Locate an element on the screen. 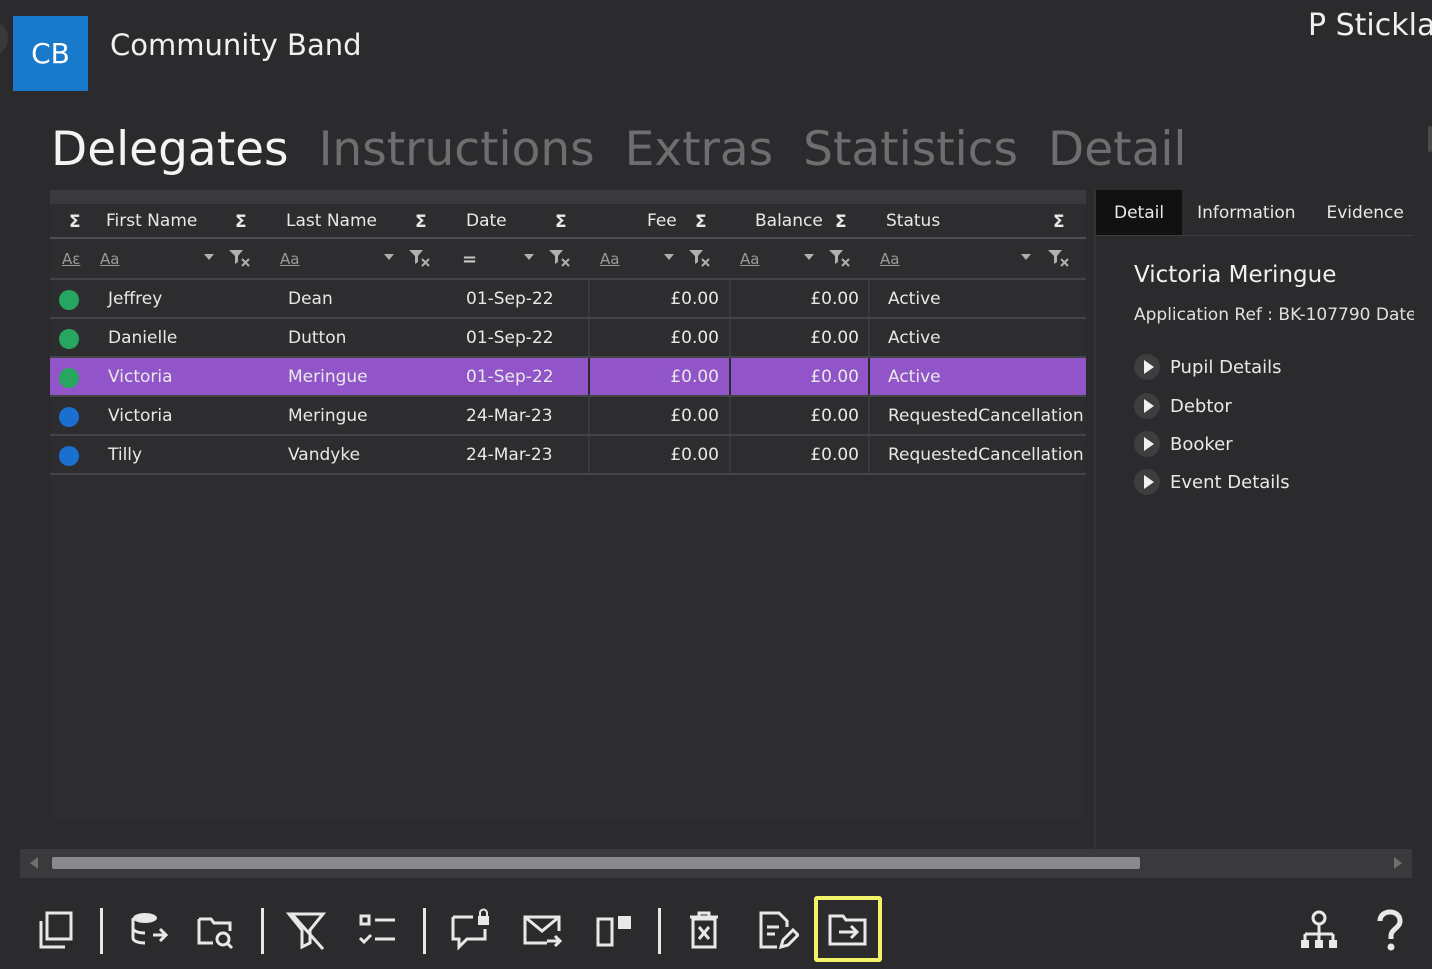  tab-detail-panel: Detail is located at coordinates (1139, 212).